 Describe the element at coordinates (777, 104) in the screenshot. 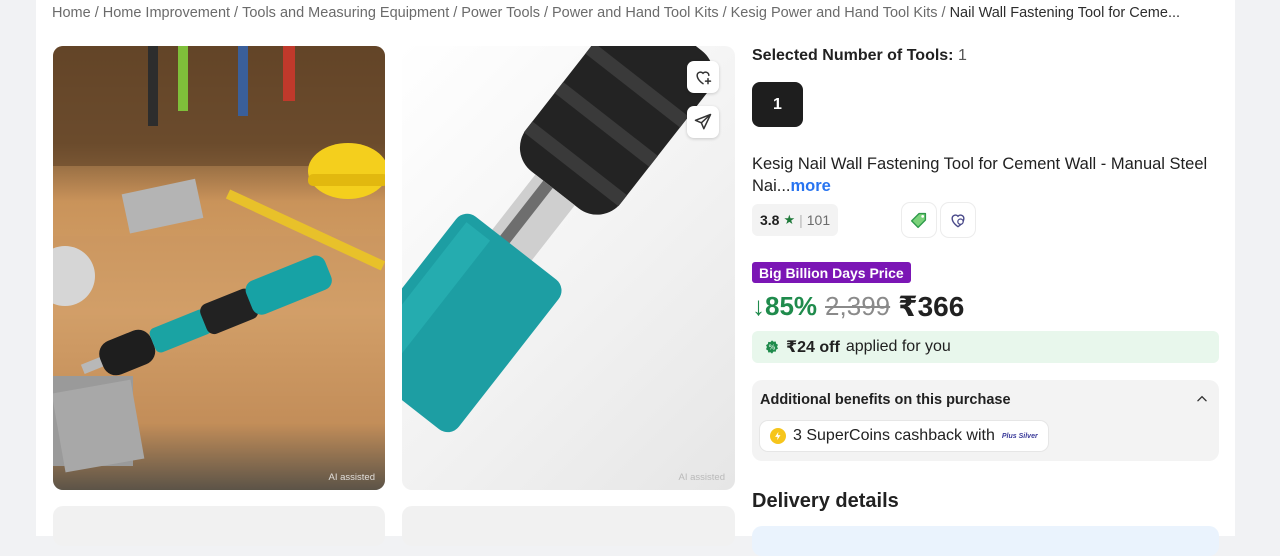

I see `tool-count-option: 1` at that location.